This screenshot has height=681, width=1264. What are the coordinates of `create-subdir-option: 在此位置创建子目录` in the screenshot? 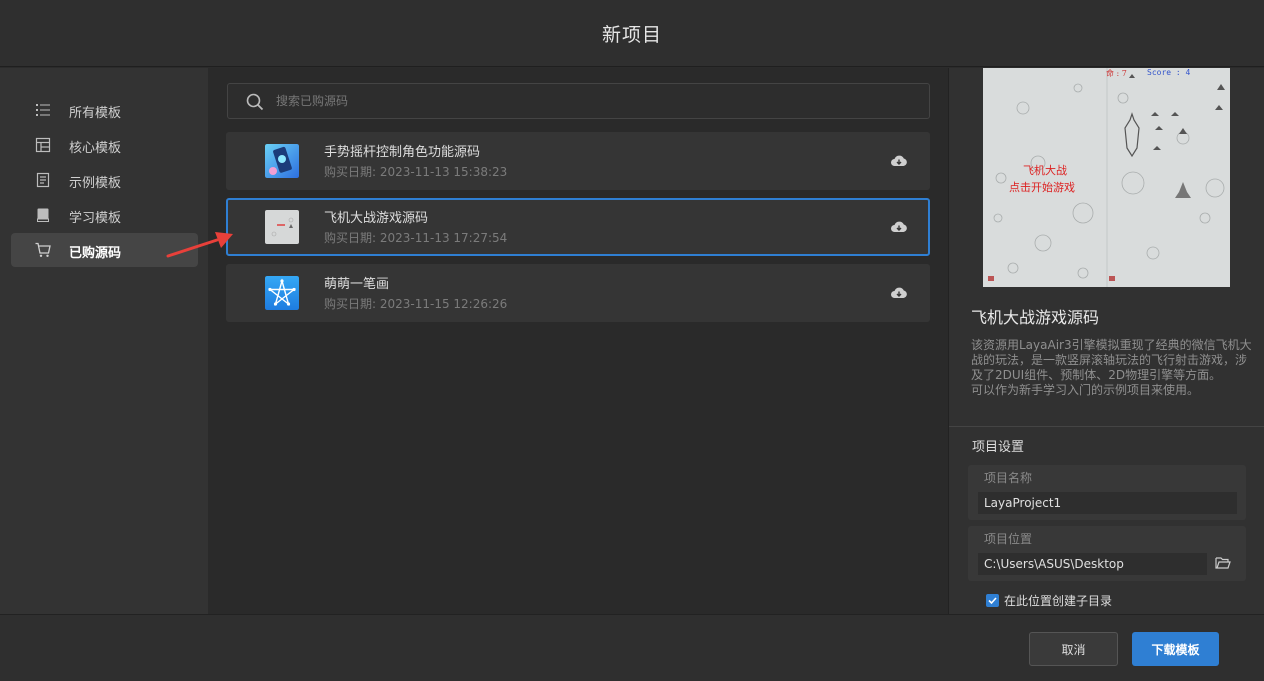 It's located at (1049, 600).